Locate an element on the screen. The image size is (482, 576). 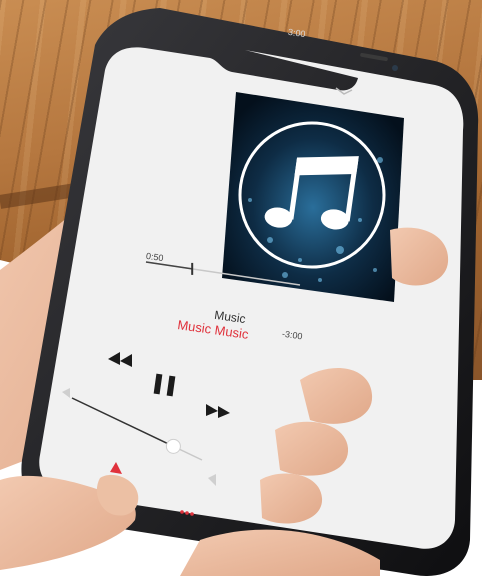
album-art is located at coordinates (313, 197).